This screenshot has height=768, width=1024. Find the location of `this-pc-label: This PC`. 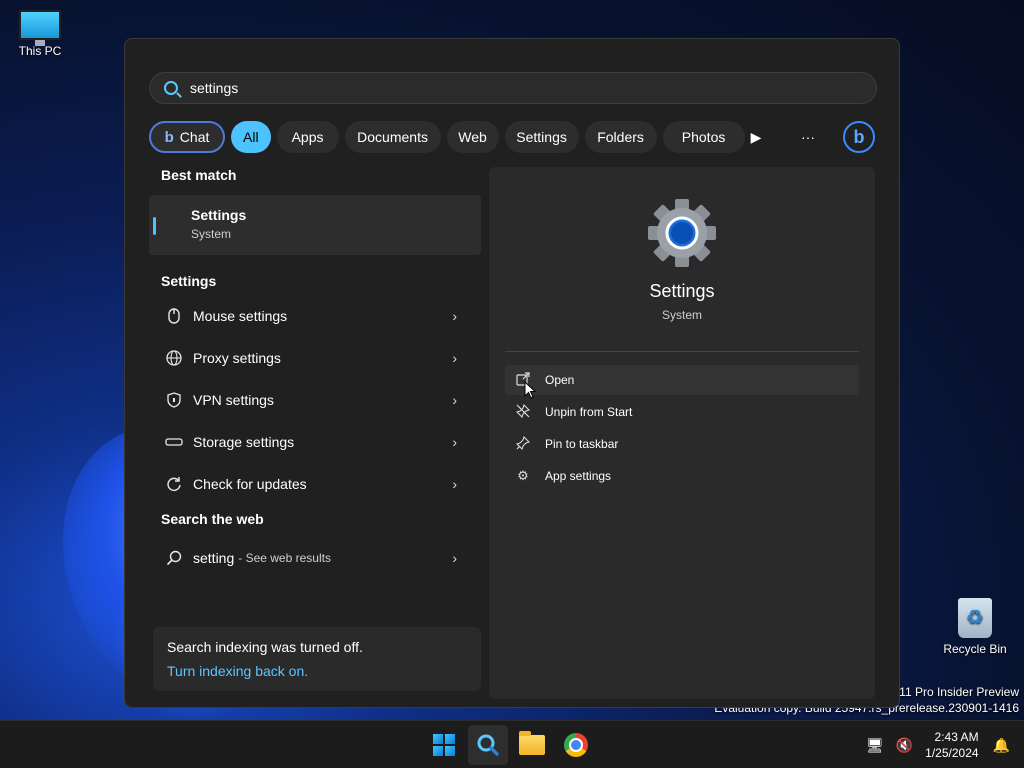

this-pc-label: This PC is located at coordinates (40, 51).